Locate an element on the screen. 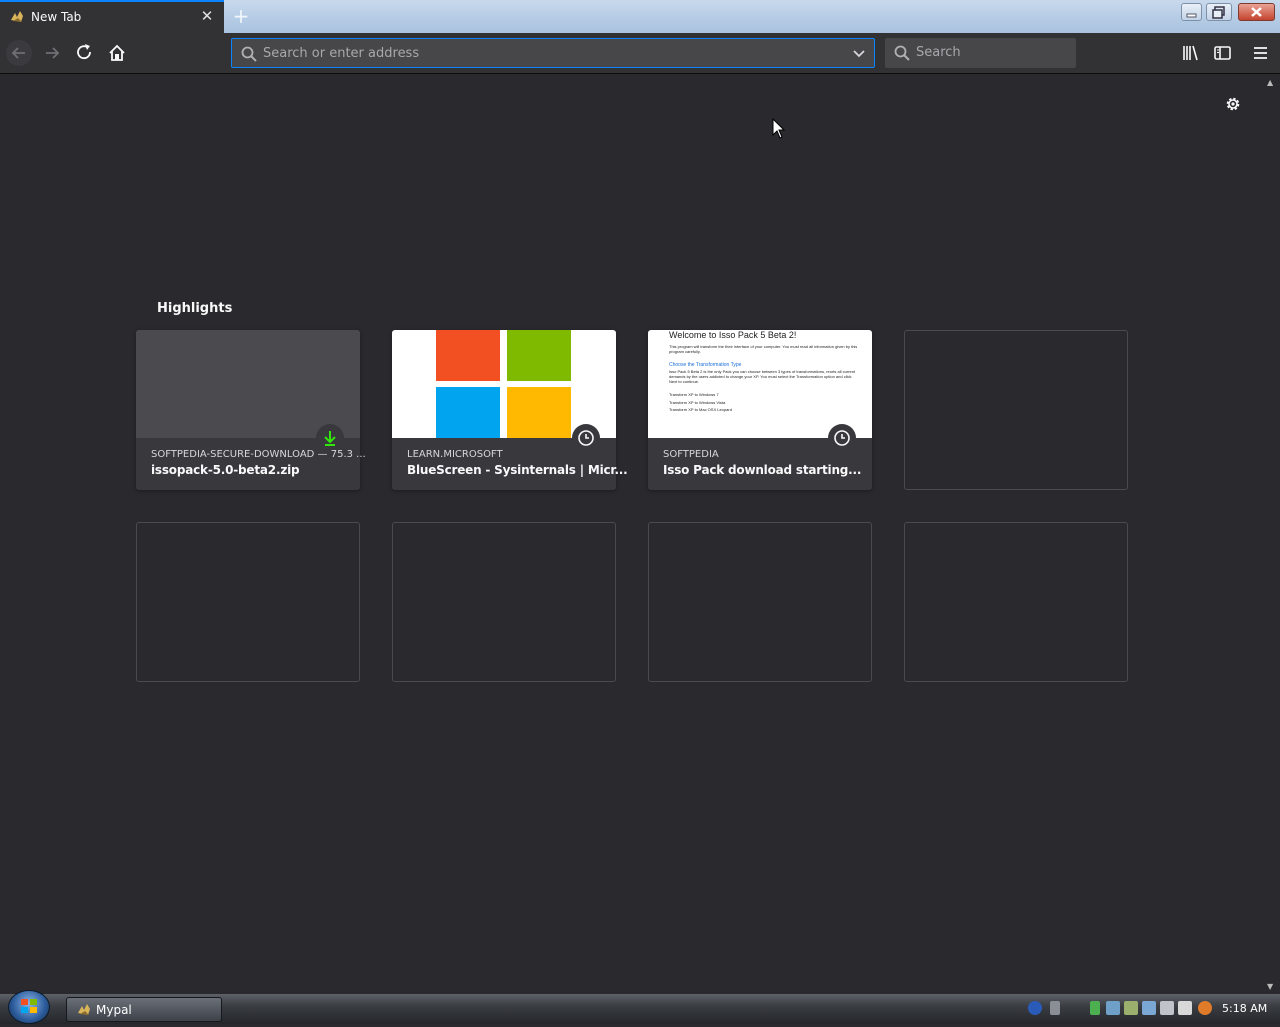 The image size is (1280, 1027). windows-logo-icon is located at coordinates (29, 1006).